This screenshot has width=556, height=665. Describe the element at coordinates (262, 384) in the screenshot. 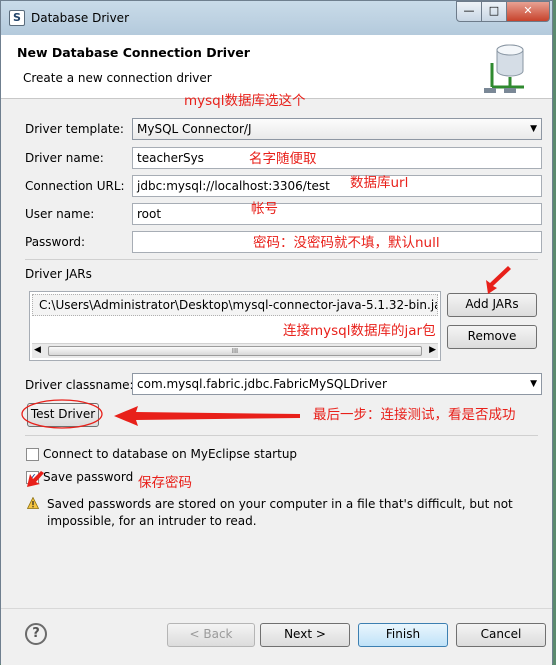

I see `driver-classname-value: com.mysql.fabric.jdbc.FabricMySQLDriver` at that location.